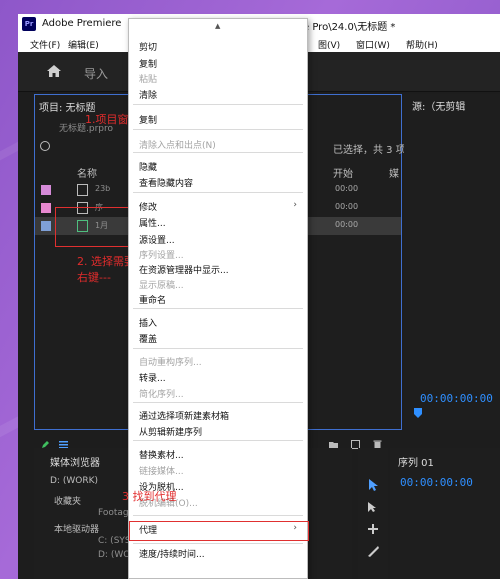  Describe the element at coordinates (445, 513) in the screenshot. I see `sequence-panel: 序列 01 00:00:00:00` at that location.